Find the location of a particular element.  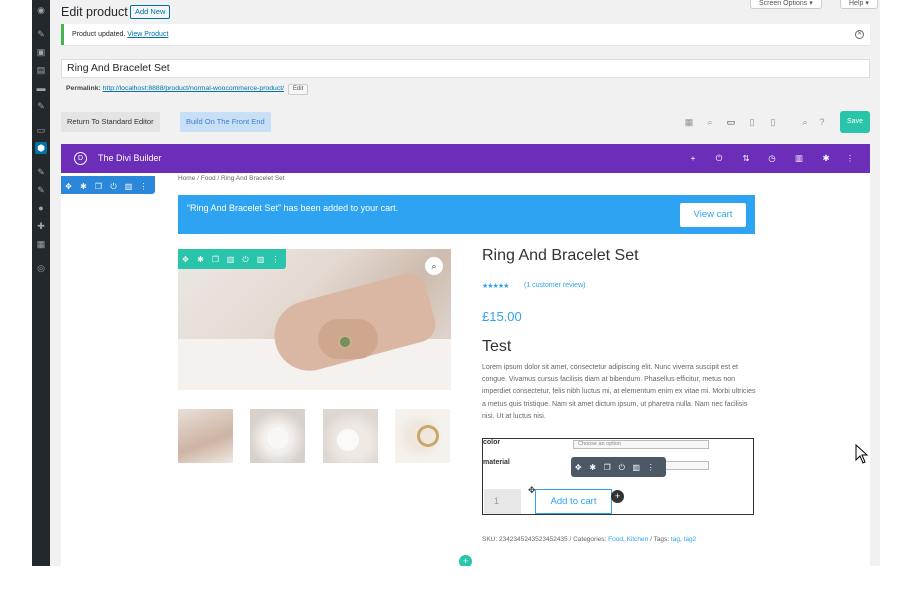

tablet-icon: ▯ is located at coordinates (752, 122).